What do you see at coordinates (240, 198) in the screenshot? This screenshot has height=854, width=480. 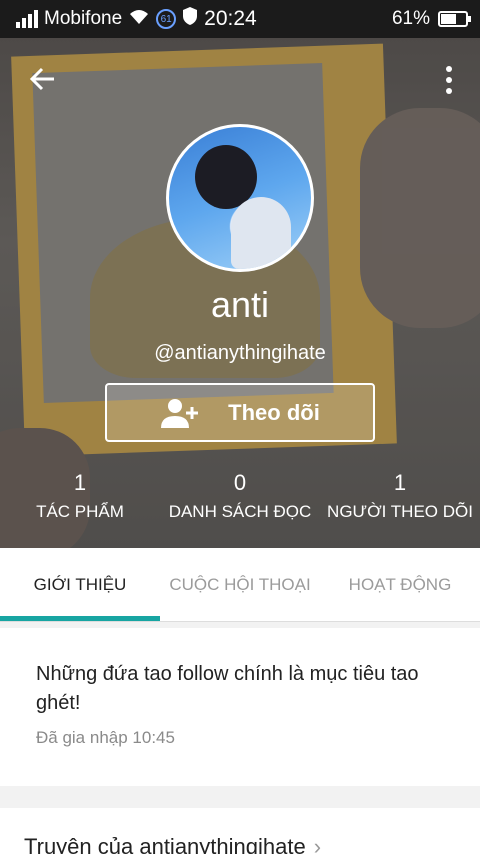 I see `avatar` at bounding box center [240, 198].